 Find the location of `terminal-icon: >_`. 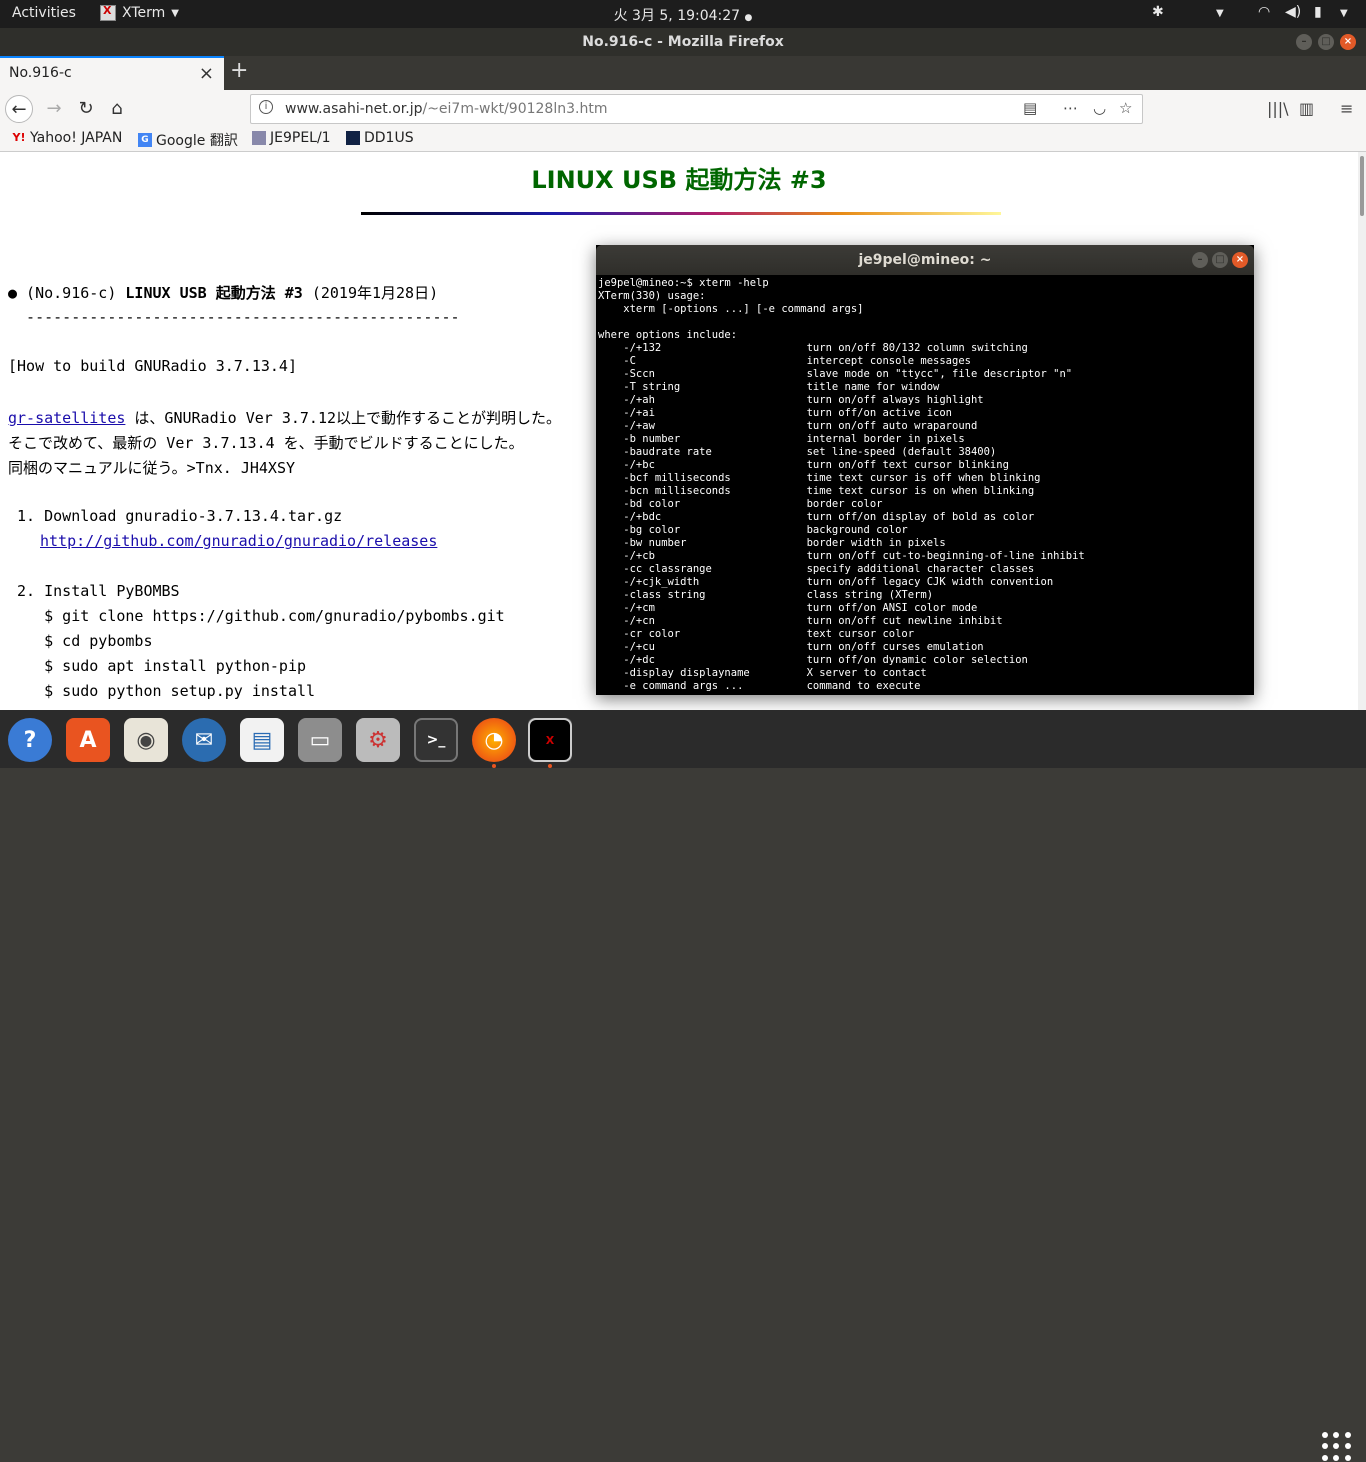

terminal-icon: >_ is located at coordinates (436, 740).